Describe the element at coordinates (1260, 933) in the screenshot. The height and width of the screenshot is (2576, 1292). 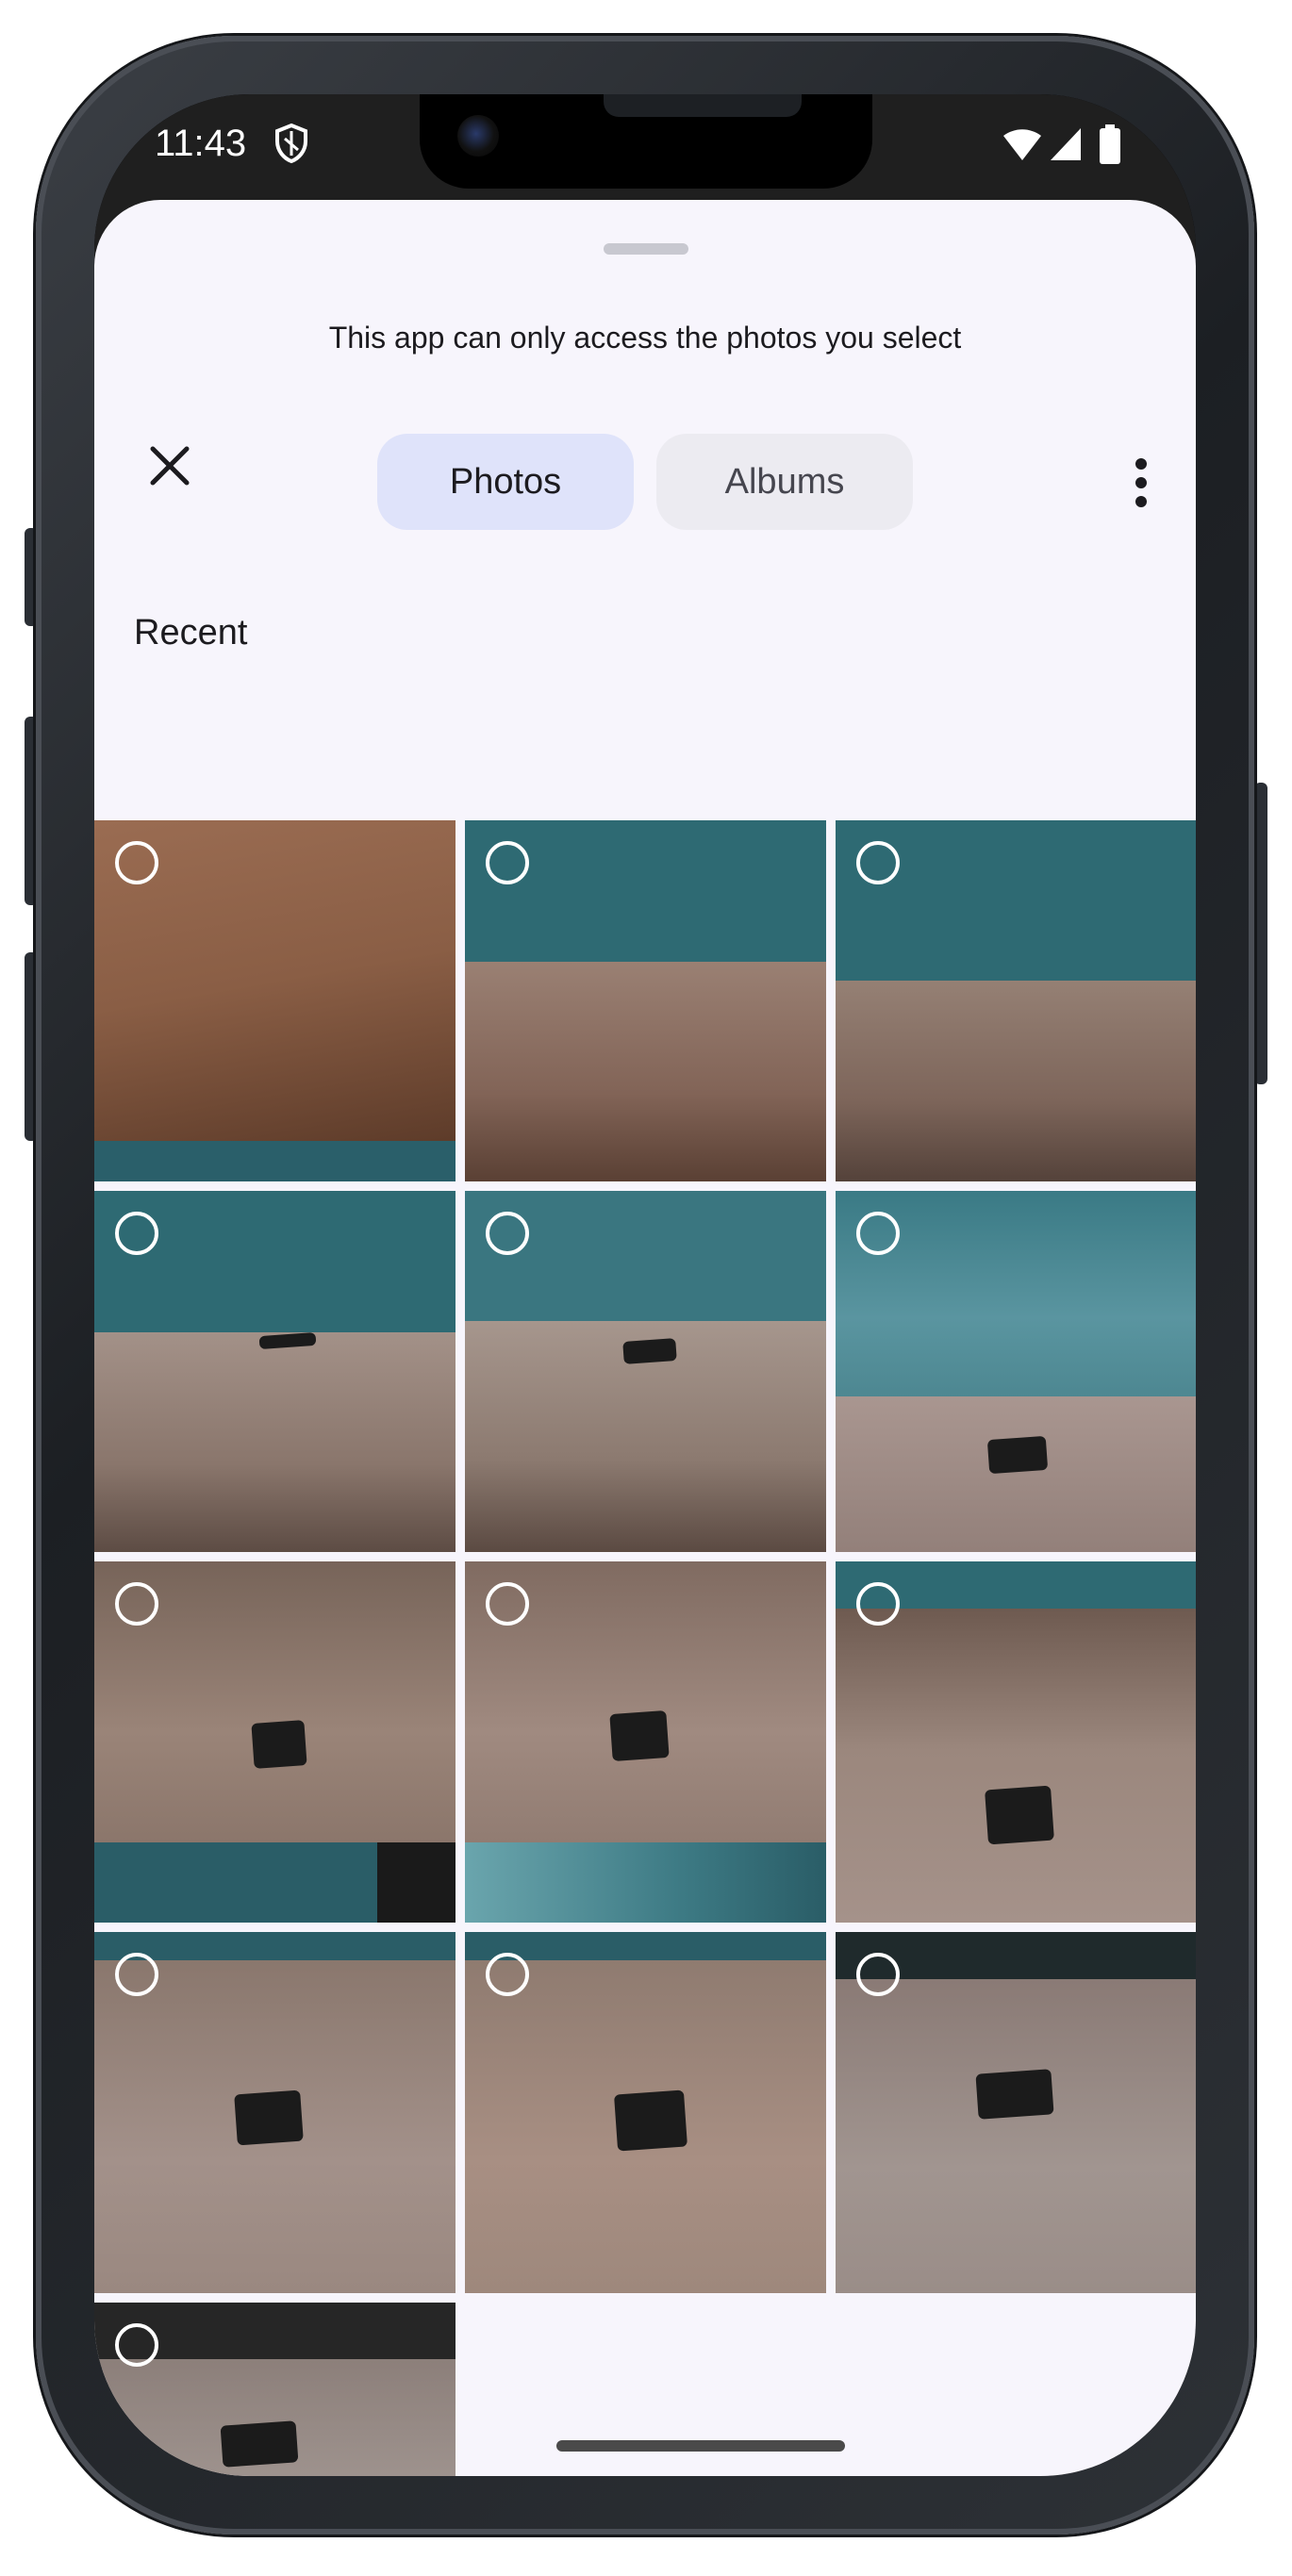
I see `power-button` at that location.